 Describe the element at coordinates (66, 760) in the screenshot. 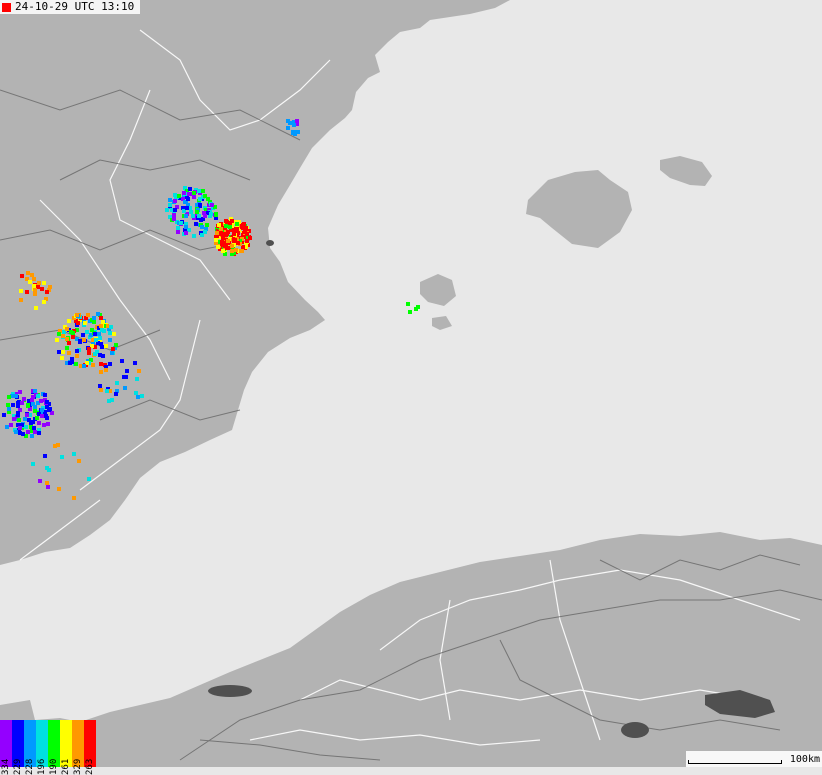

I see `legend-label: 261` at that location.